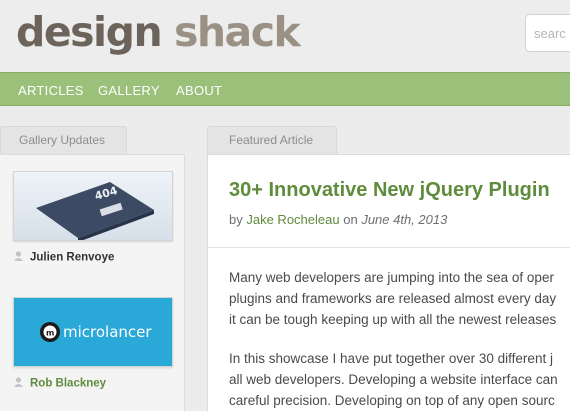 The width and height of the screenshot is (570, 411). What do you see at coordinates (89, 32) in the screenshot?
I see `logo-word-design: design` at bounding box center [89, 32].